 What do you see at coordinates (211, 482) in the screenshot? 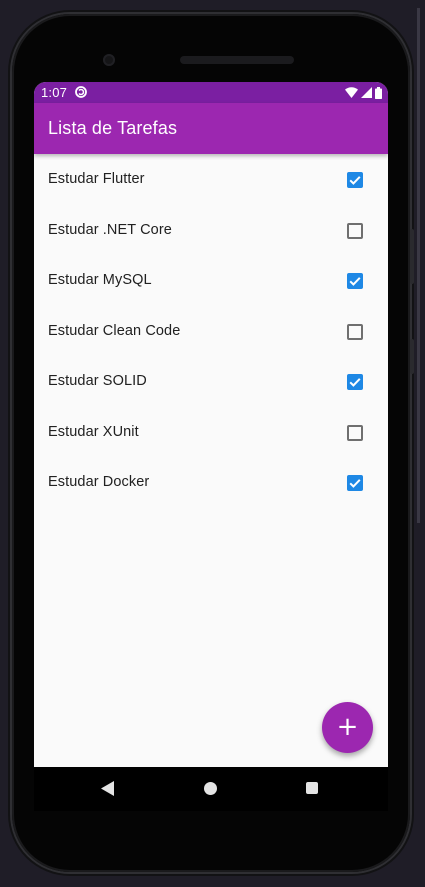
I see `list-item: Estudar Docker` at bounding box center [211, 482].